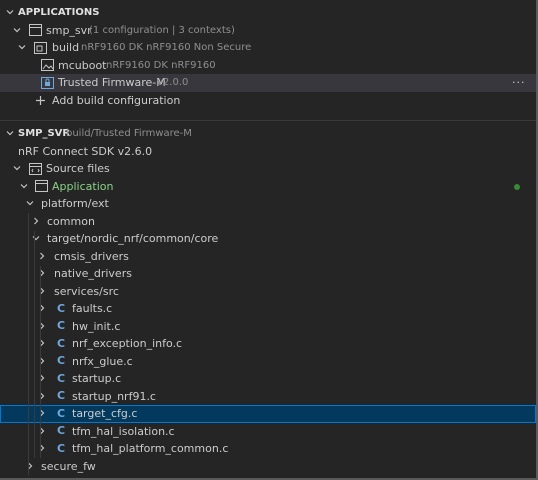 This screenshot has width=538, height=480. Describe the element at coordinates (69, 30) in the screenshot. I see `app-name: smp_svr` at that location.